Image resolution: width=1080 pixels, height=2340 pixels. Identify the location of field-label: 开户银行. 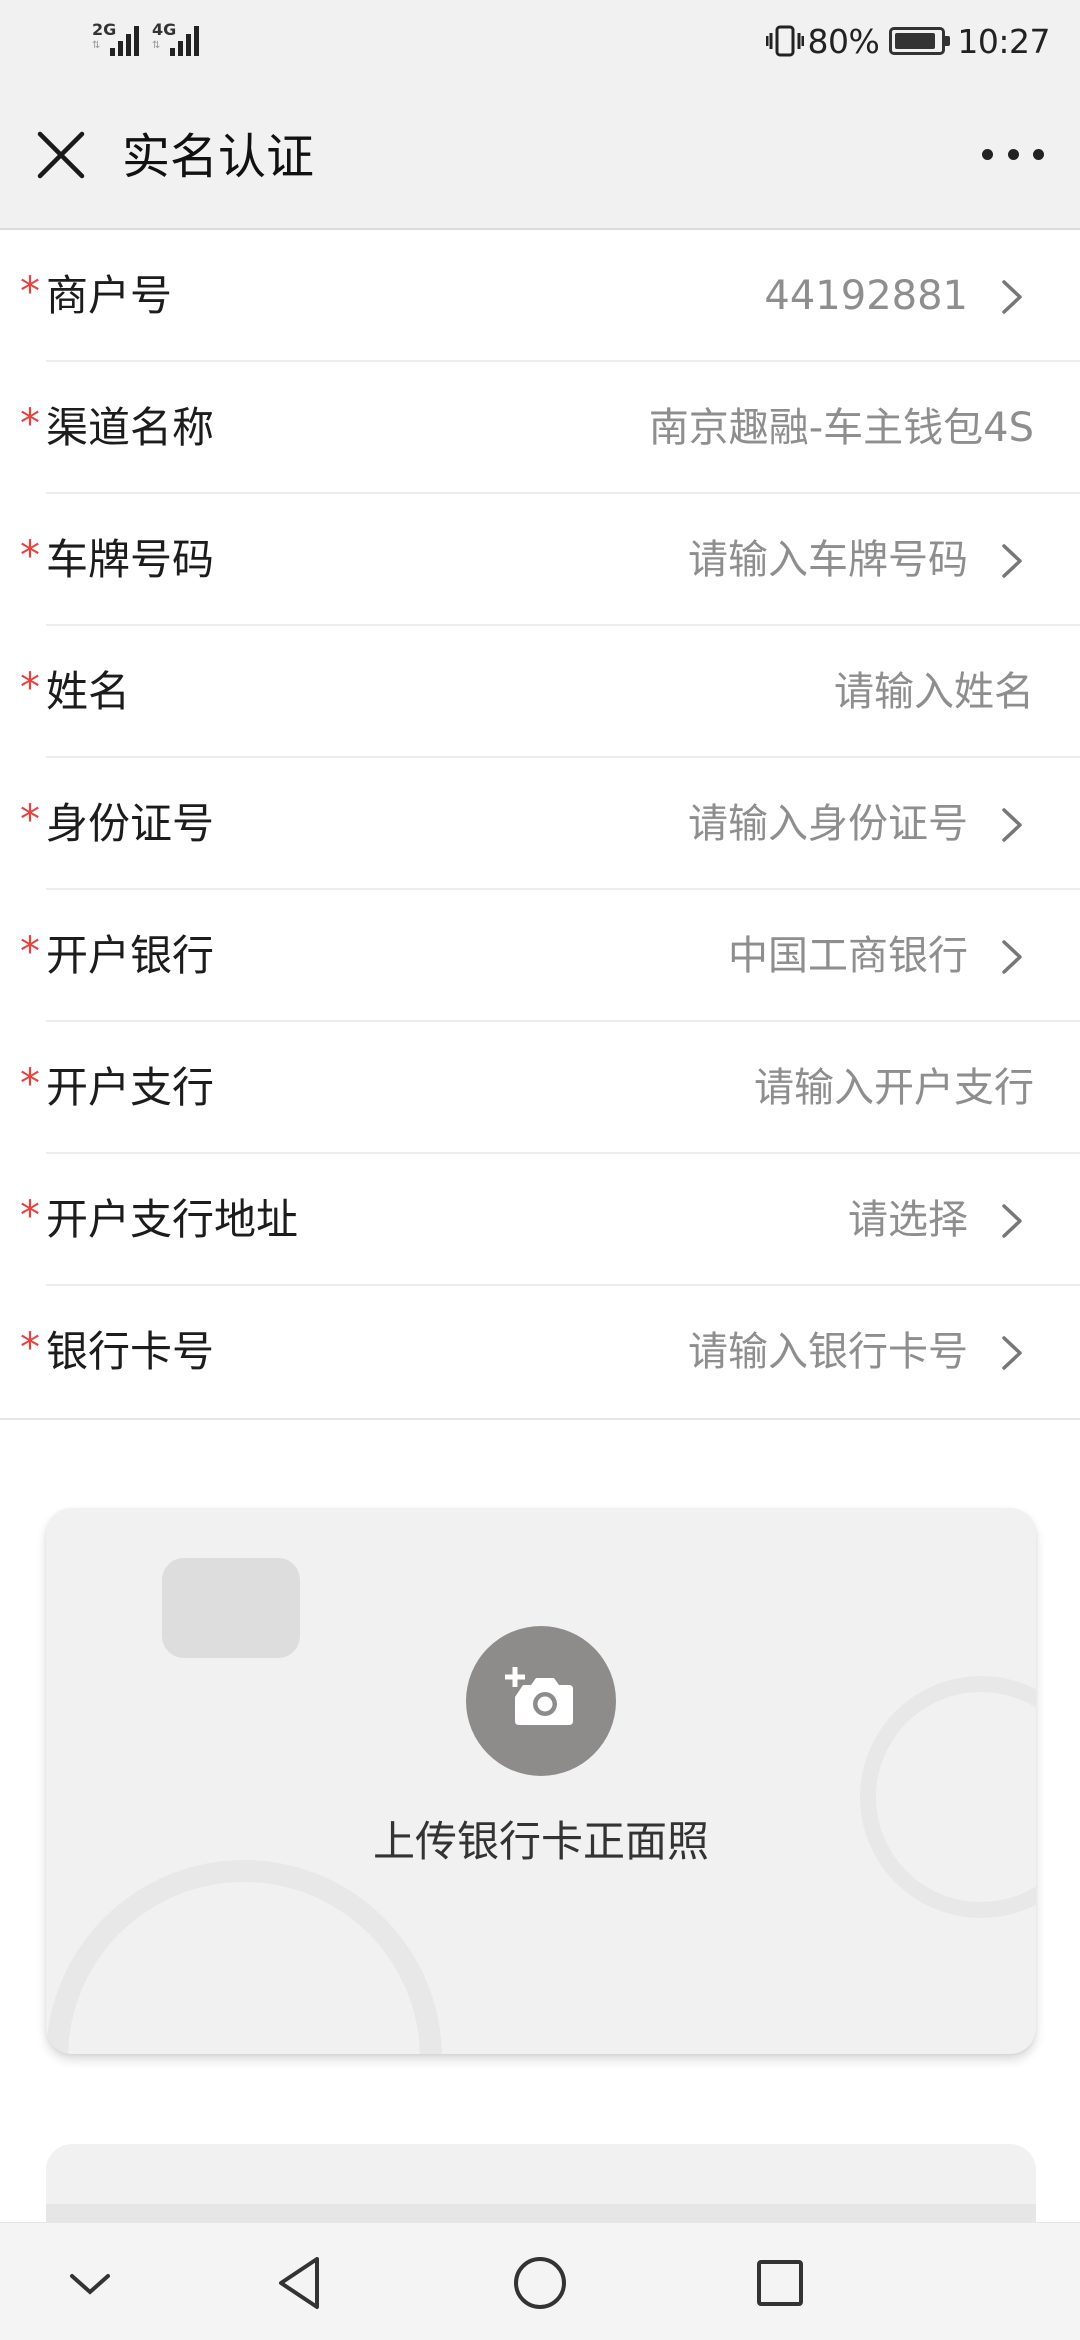
(130, 955).